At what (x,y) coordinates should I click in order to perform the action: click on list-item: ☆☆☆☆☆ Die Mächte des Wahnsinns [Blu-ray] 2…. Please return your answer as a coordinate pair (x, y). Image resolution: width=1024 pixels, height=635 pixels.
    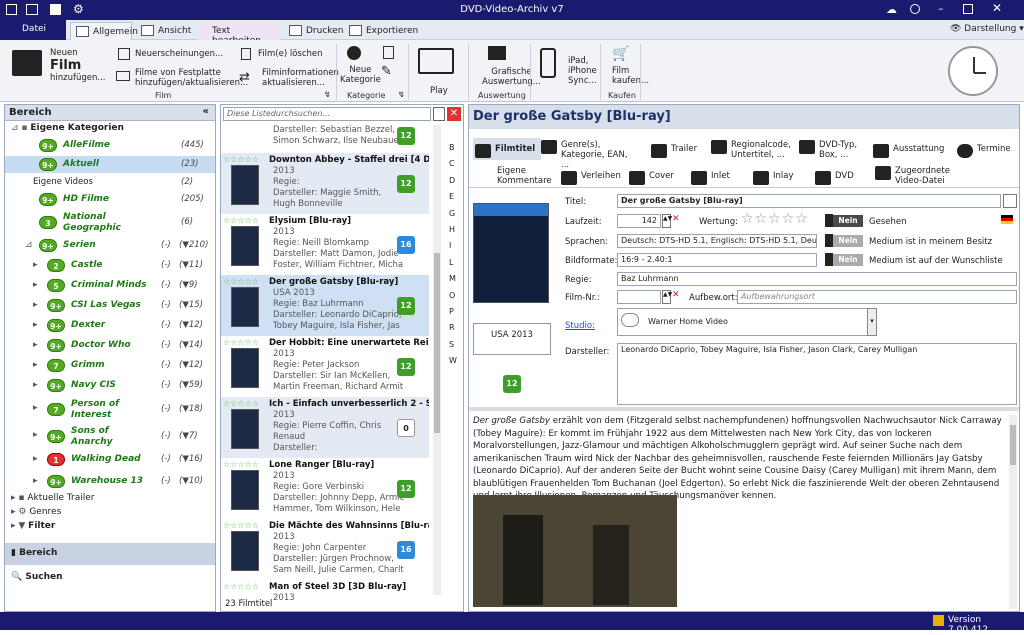
    Looking at the image, I should click on (325, 549).